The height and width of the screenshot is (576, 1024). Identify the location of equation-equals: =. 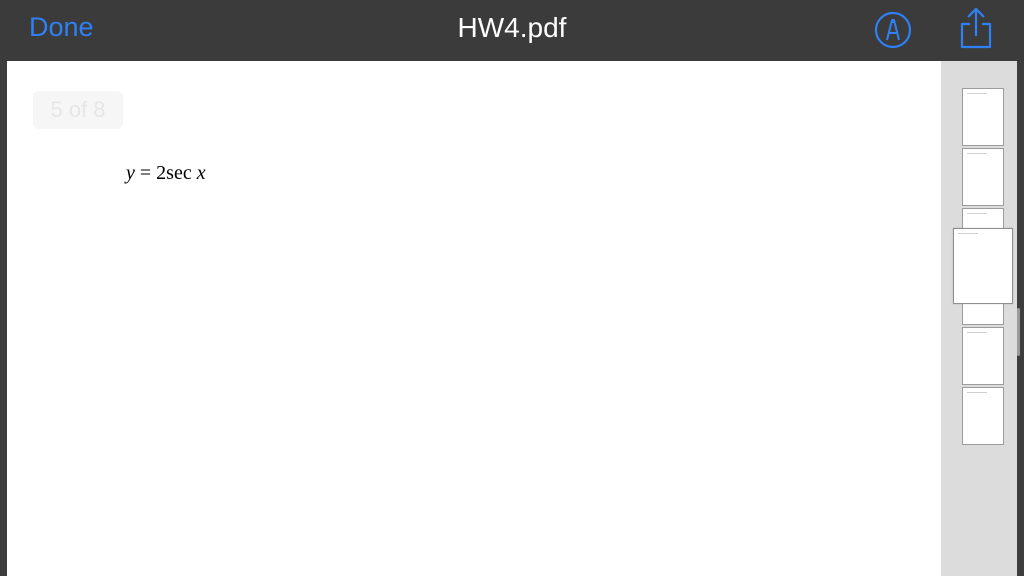
(145, 173).